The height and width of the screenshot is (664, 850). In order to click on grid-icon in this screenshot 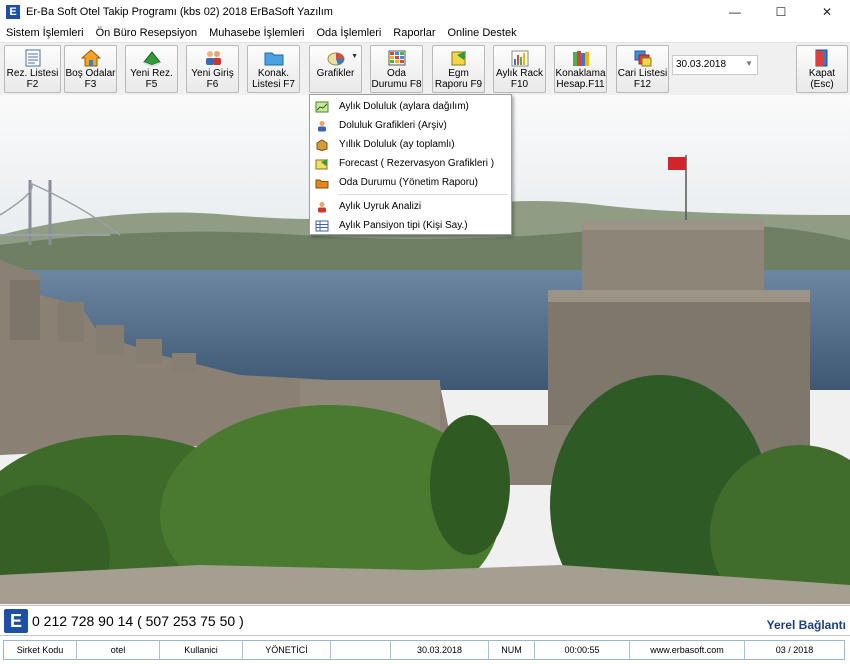, I will do `click(396, 58)`.